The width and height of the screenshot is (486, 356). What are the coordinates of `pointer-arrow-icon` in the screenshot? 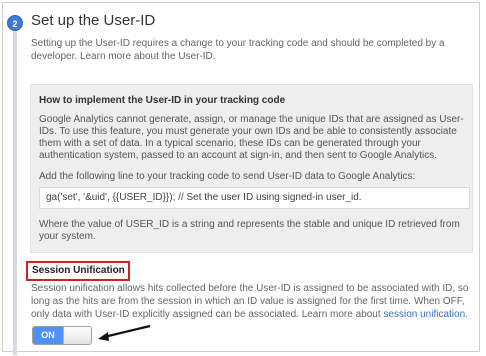 It's located at (124, 332).